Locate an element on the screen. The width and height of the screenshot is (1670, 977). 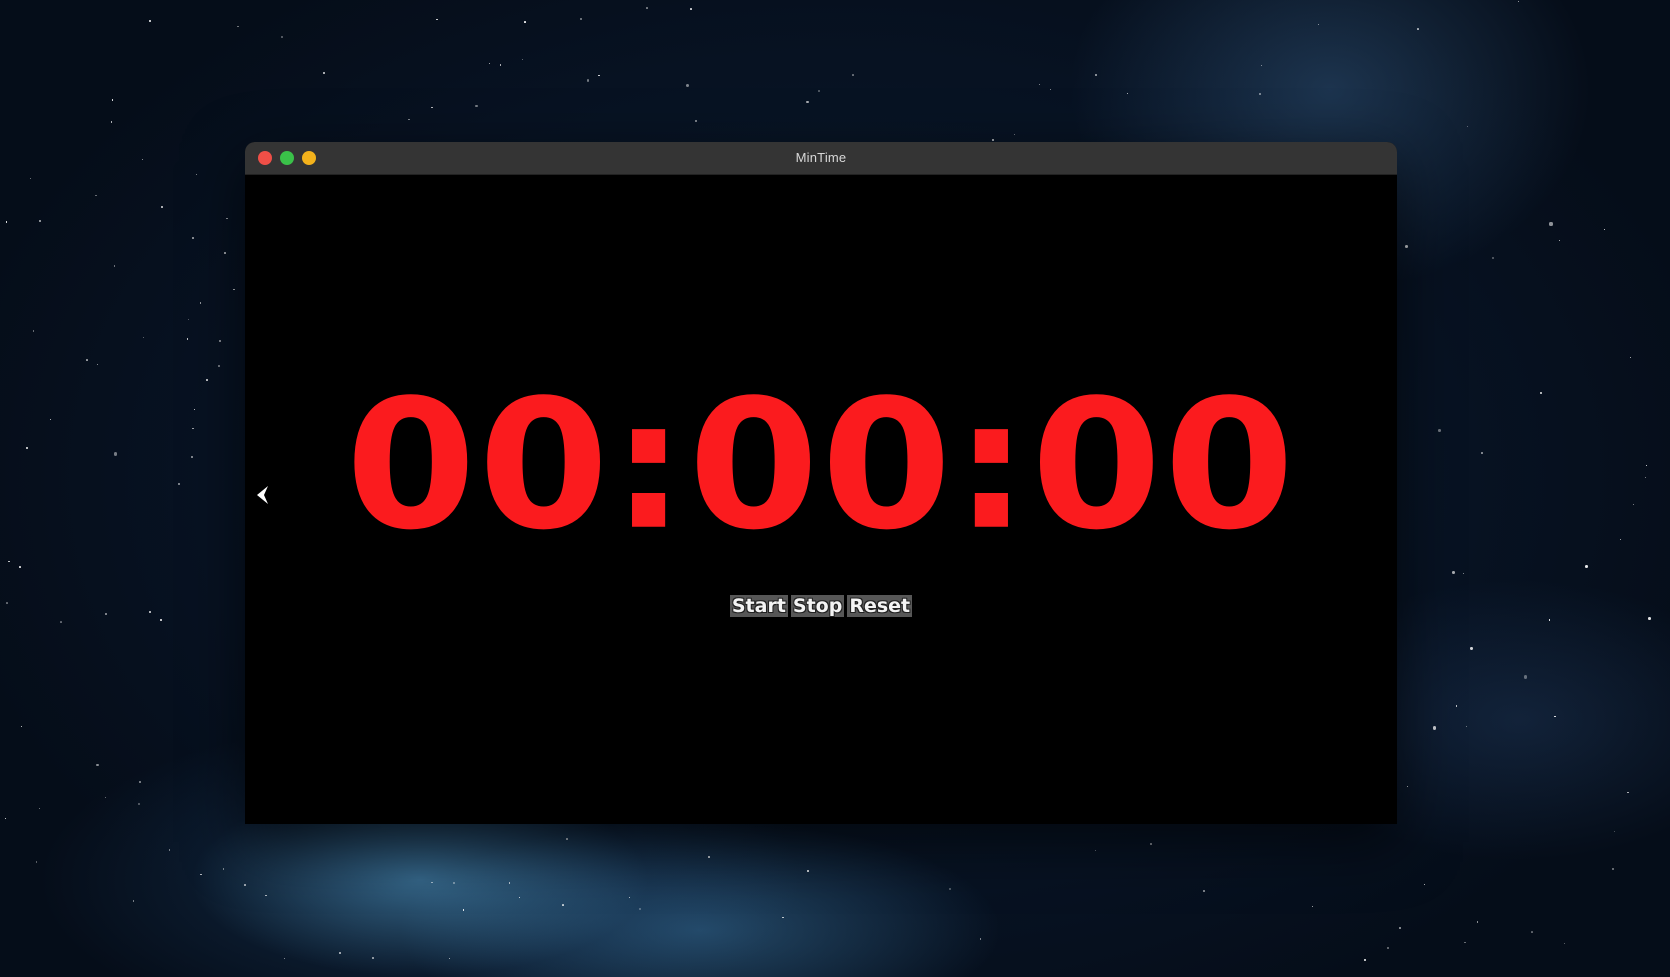
timer-display: 00:00:00 is located at coordinates (821, 465).